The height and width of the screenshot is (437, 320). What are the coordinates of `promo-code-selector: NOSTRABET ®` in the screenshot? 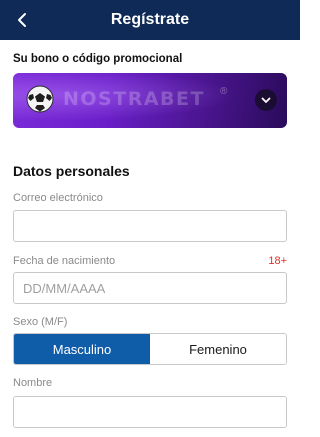 It's located at (150, 100).